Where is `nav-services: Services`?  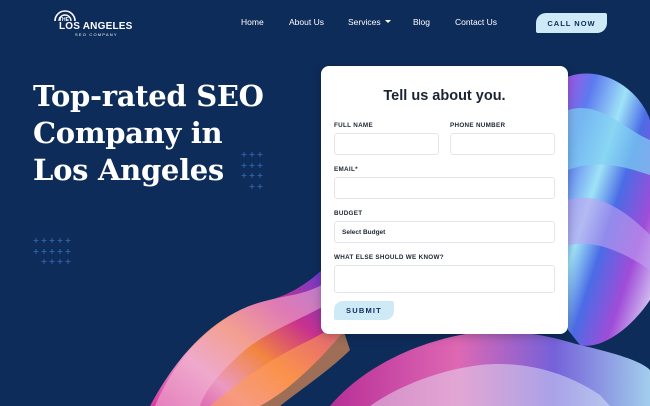 nav-services: Services is located at coordinates (369, 22).